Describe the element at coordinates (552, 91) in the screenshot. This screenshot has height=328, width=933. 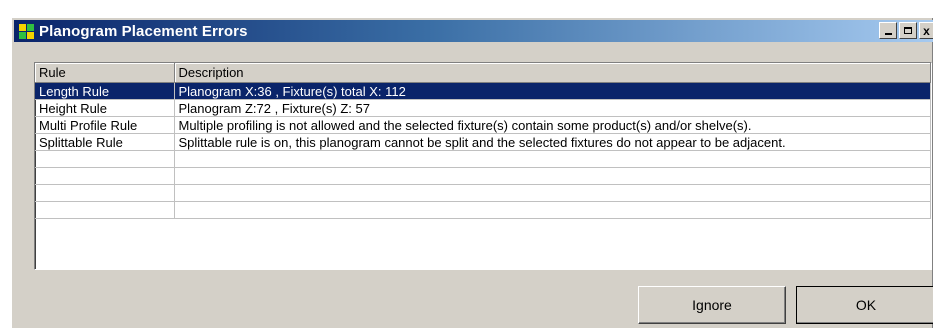
I see `description-cell: Planogram X:36 , Fixture(s) total X: 112` at that location.